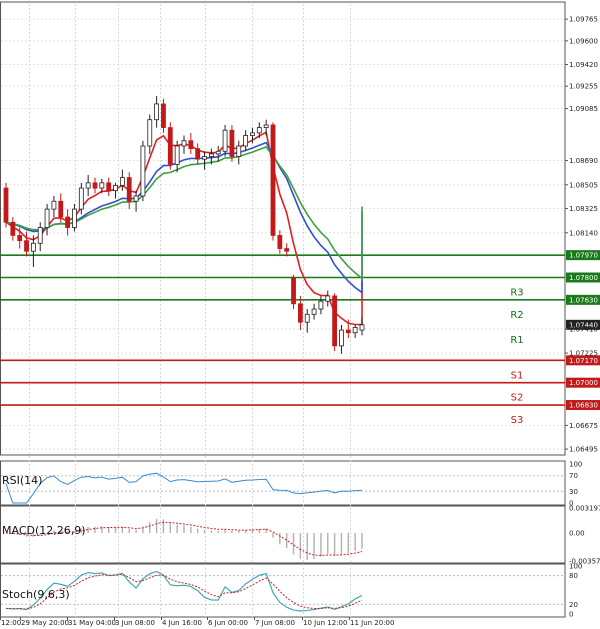  What do you see at coordinates (517, 375) in the screenshot?
I see `level-label-s1: S1` at bounding box center [517, 375].